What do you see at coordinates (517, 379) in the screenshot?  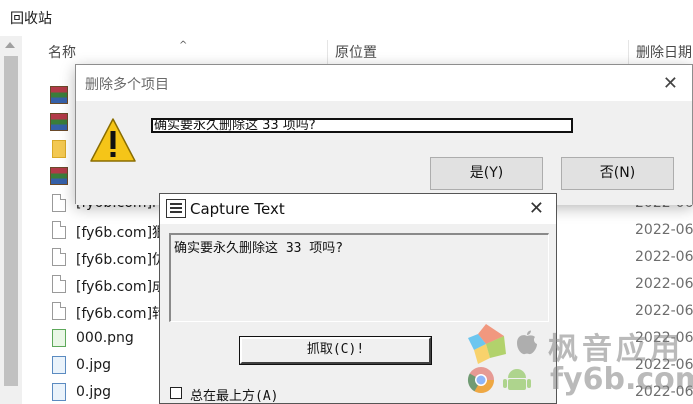 I see `android-logo-icon` at bounding box center [517, 379].